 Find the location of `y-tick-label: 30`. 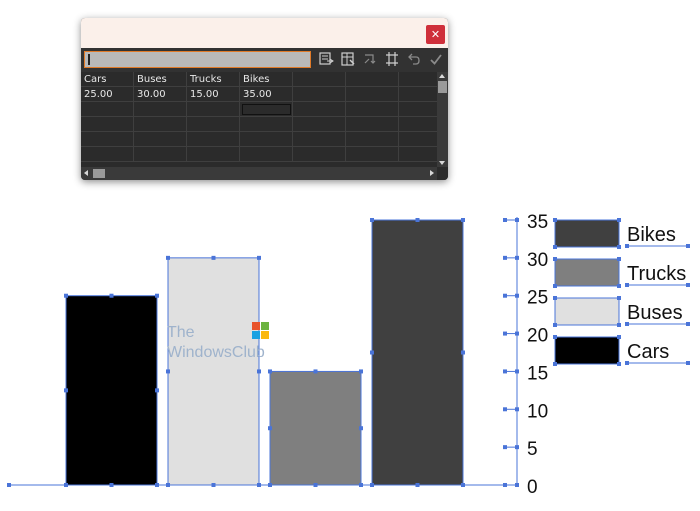

y-tick-label: 30 is located at coordinates (537, 260).